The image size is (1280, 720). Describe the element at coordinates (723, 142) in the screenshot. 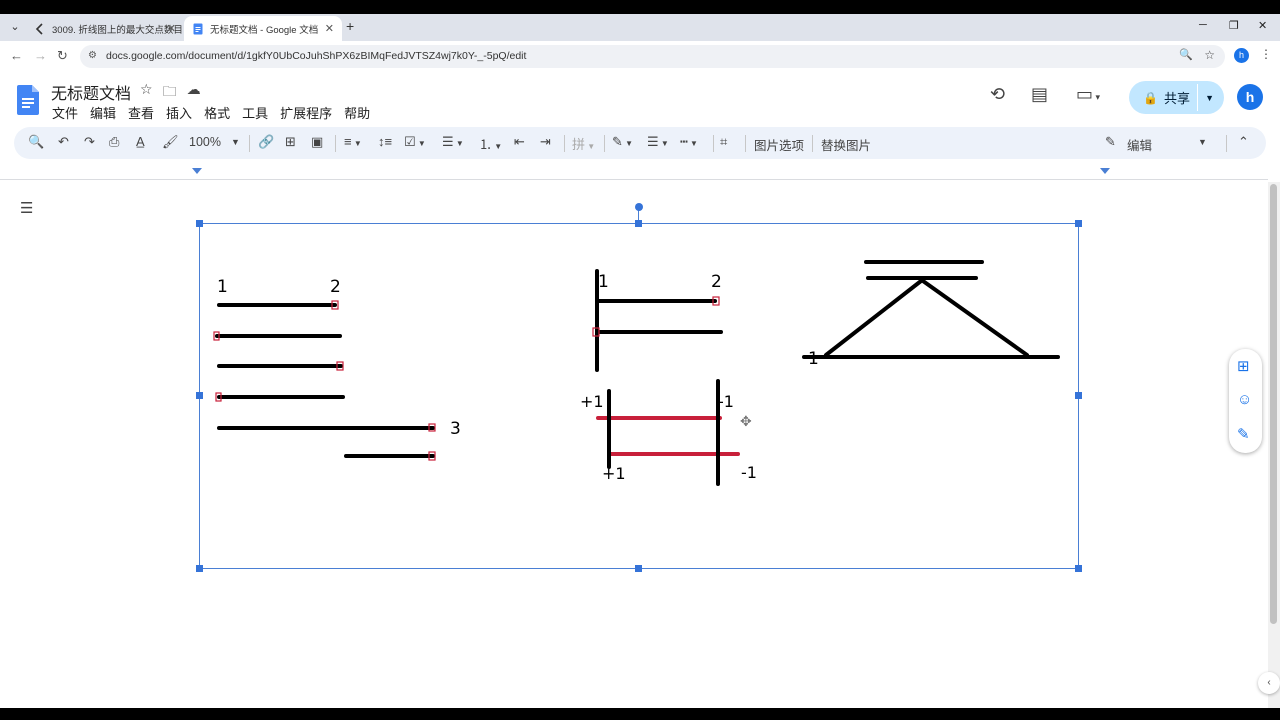

I see `crop-icon: ⌗` at that location.